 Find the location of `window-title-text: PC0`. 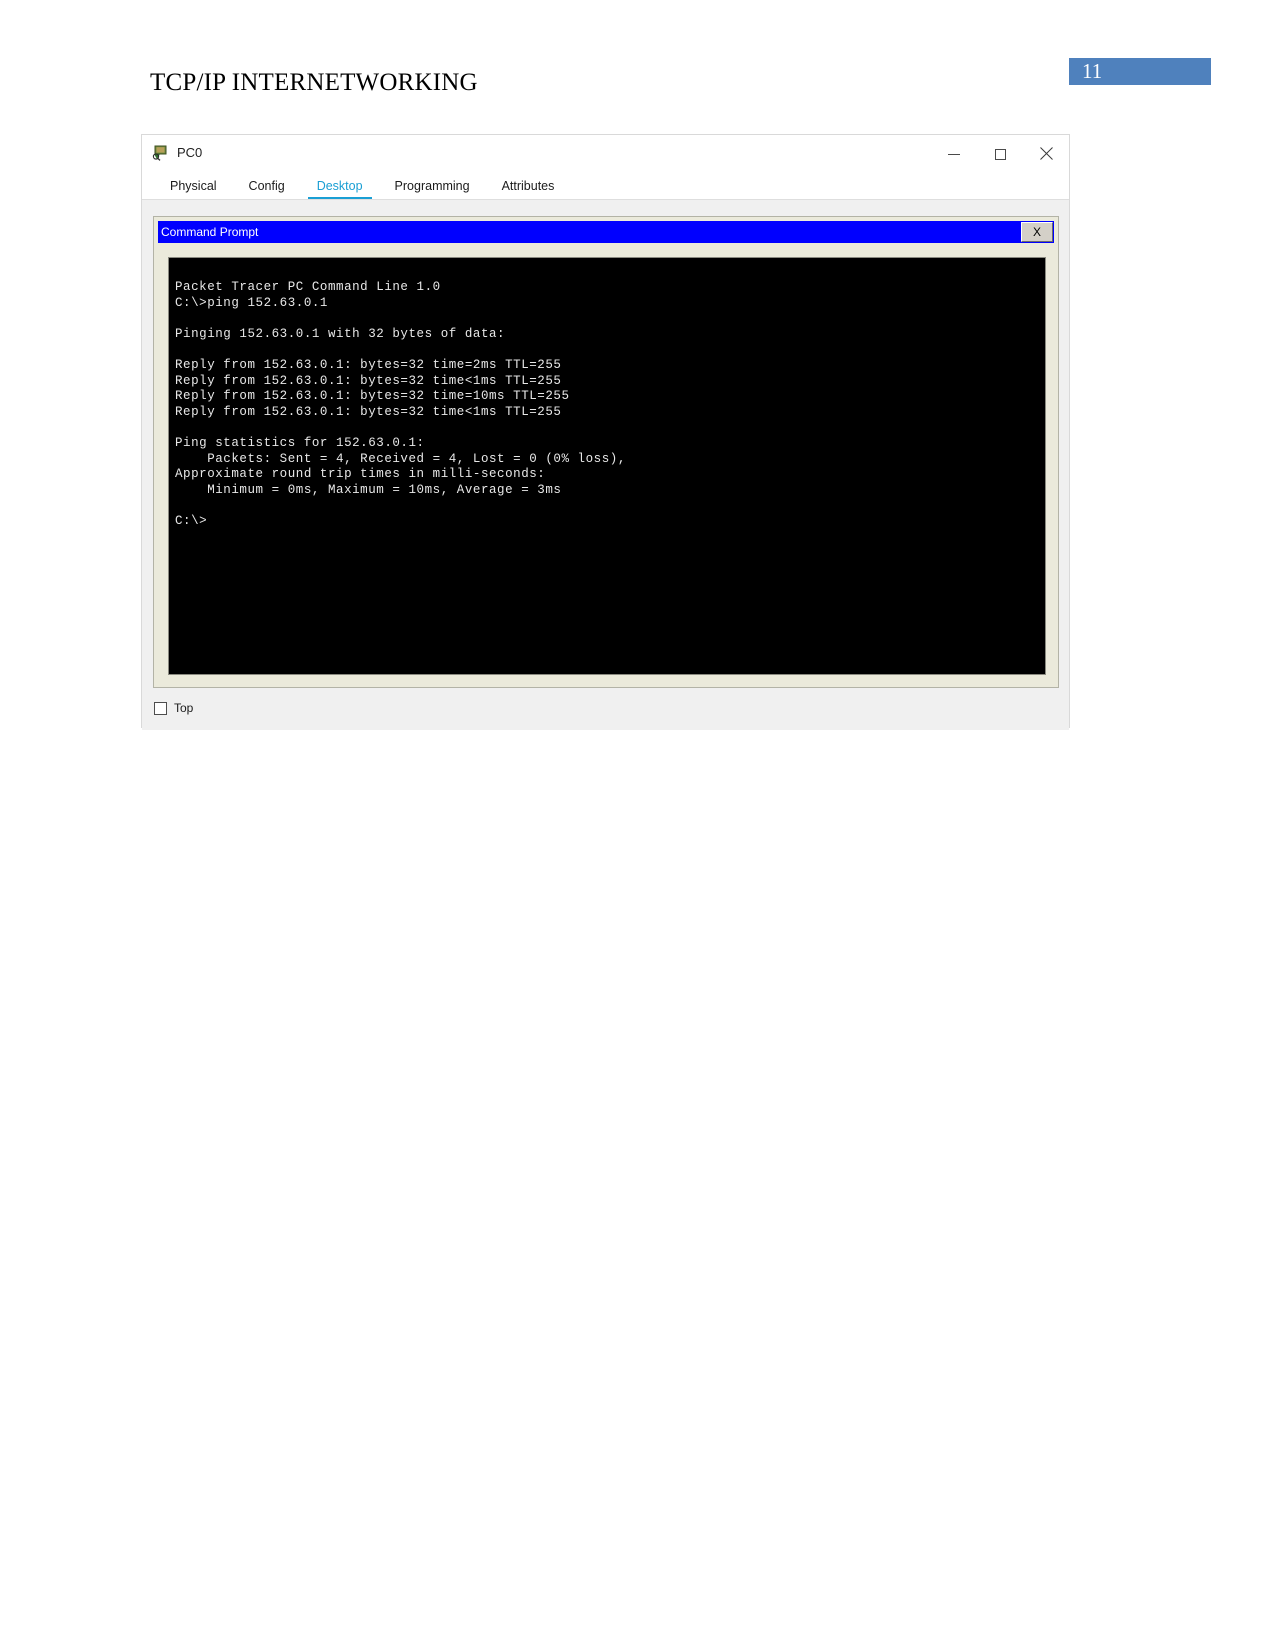

window-title-text: PC0 is located at coordinates (190, 152).